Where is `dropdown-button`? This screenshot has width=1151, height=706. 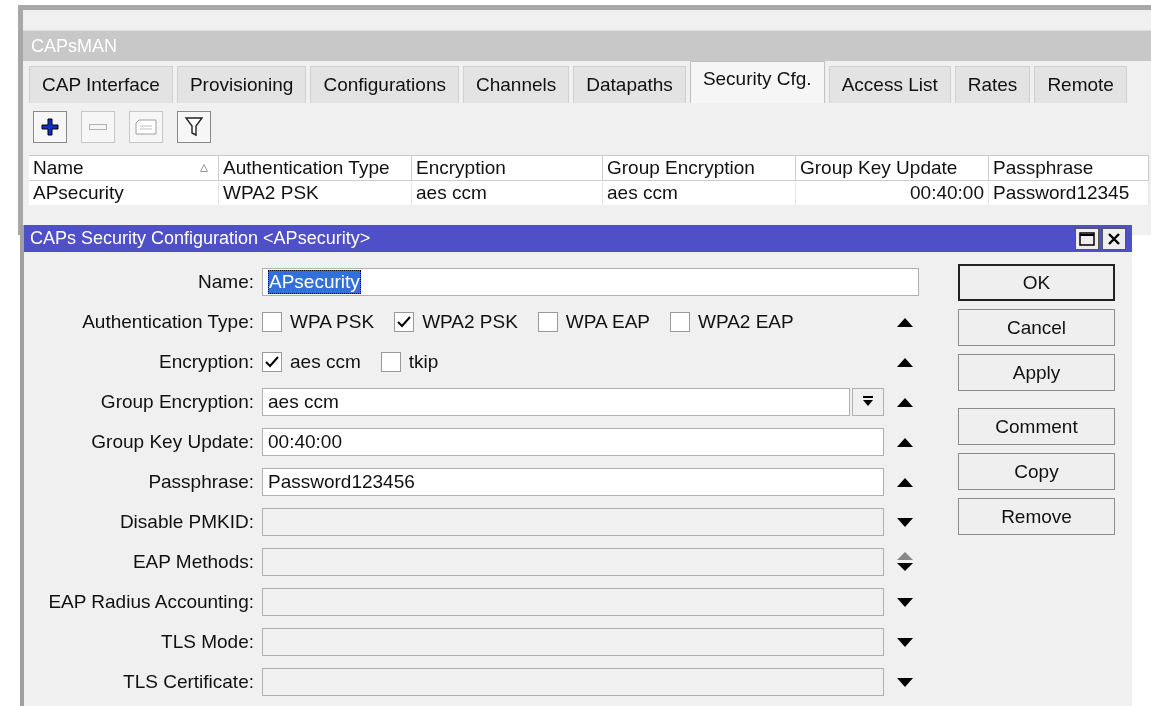 dropdown-button is located at coordinates (868, 402).